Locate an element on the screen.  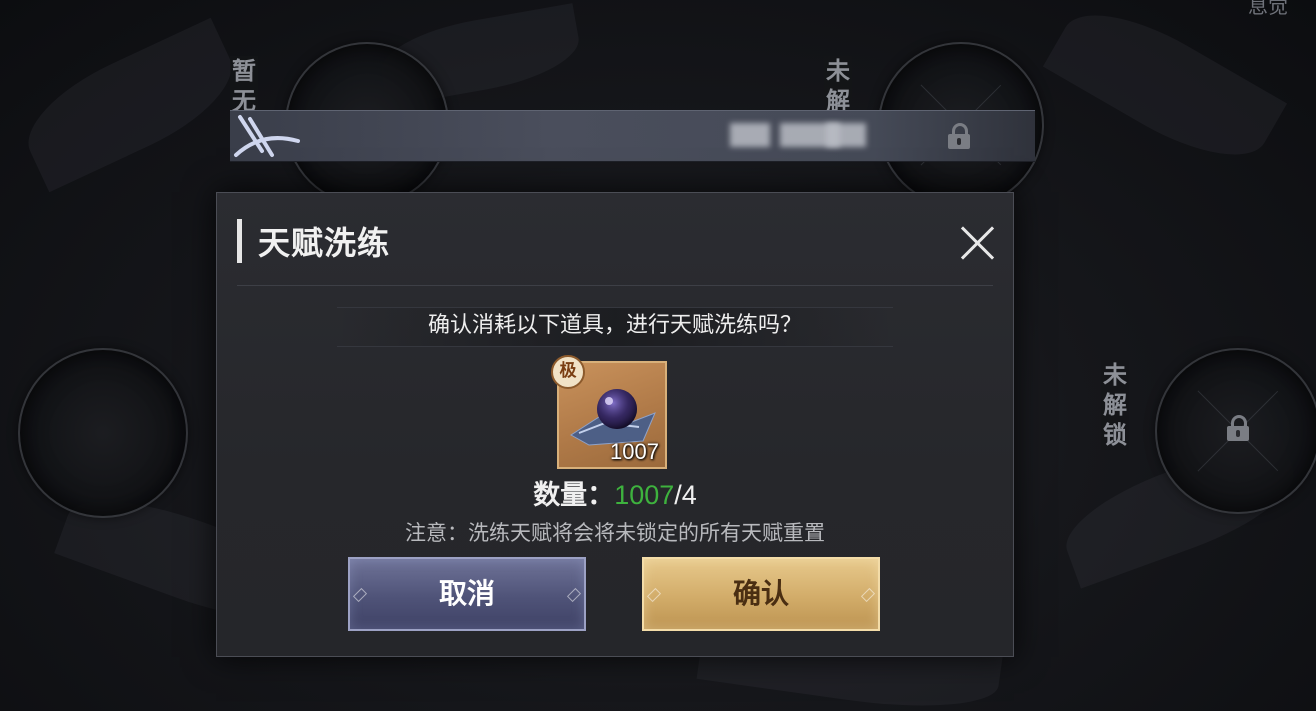
item-count: 1007 is located at coordinates (634, 451).